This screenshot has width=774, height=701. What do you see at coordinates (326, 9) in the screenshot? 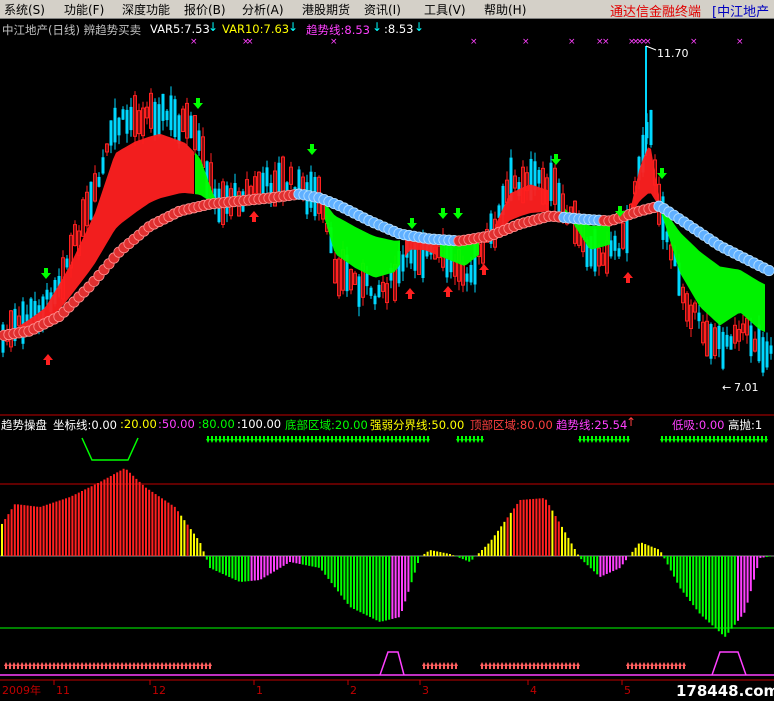
I see `menu-hk-futures: 港股期货` at bounding box center [326, 9].